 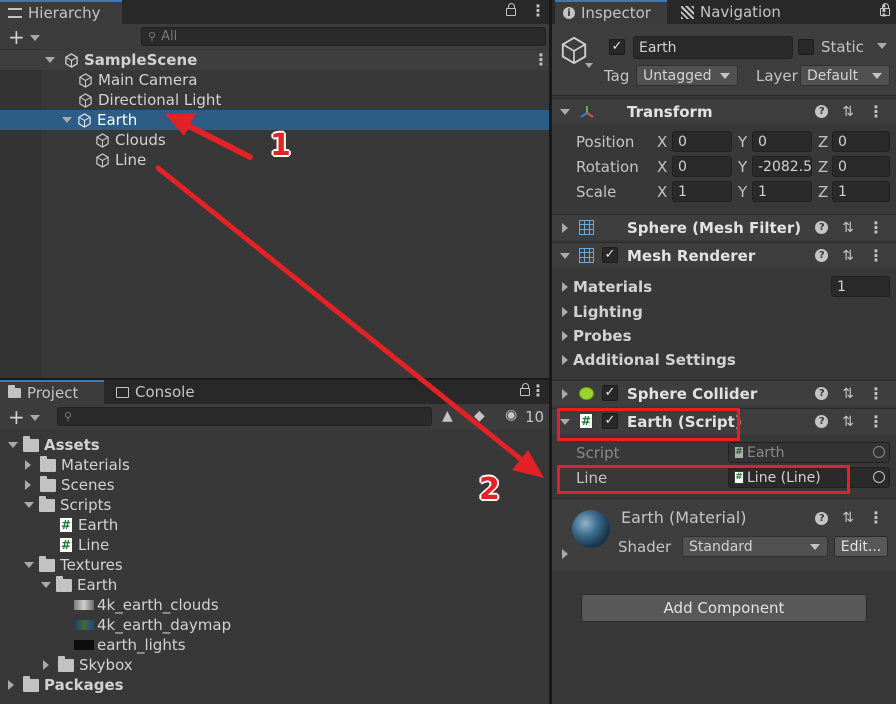 What do you see at coordinates (617, 47) in the screenshot?
I see `active-checkbox: ✓` at bounding box center [617, 47].